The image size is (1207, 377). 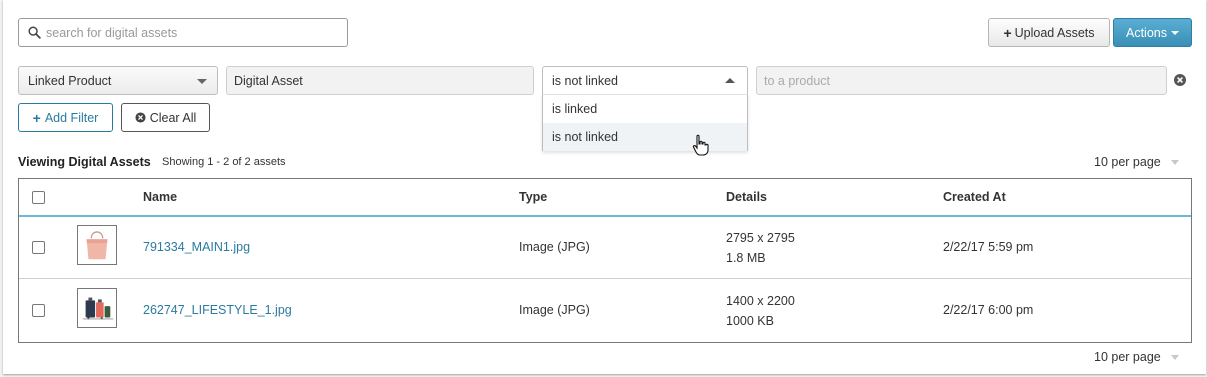 I want to click on add-filter-button: + Add Filter, so click(x=65, y=117).